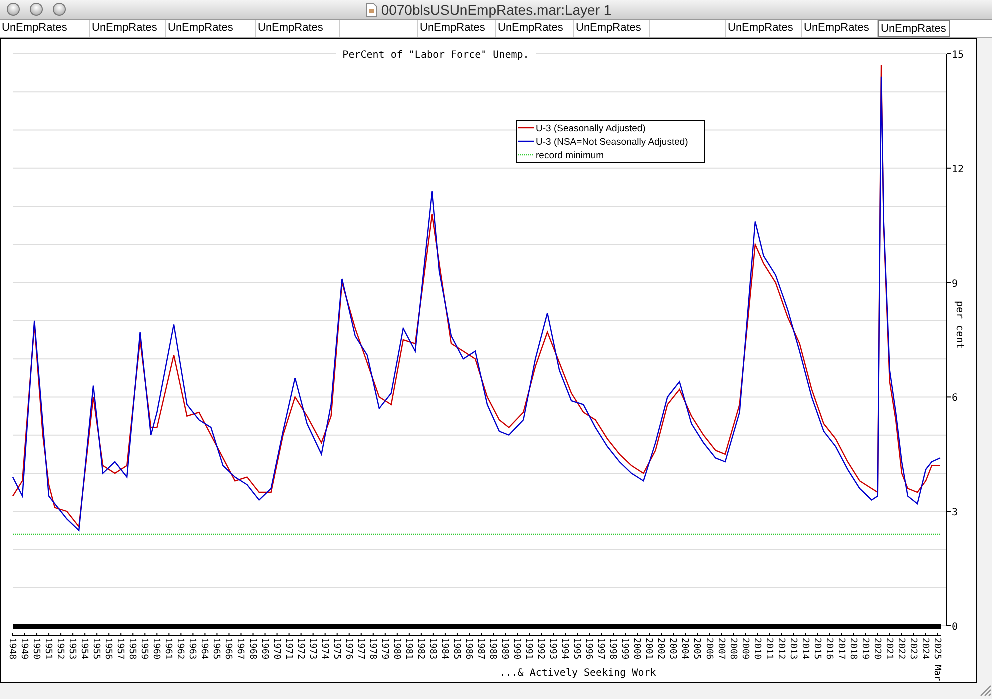  What do you see at coordinates (589, 649) in the screenshot?
I see `axis-tick-label: 1996` at bounding box center [589, 649].